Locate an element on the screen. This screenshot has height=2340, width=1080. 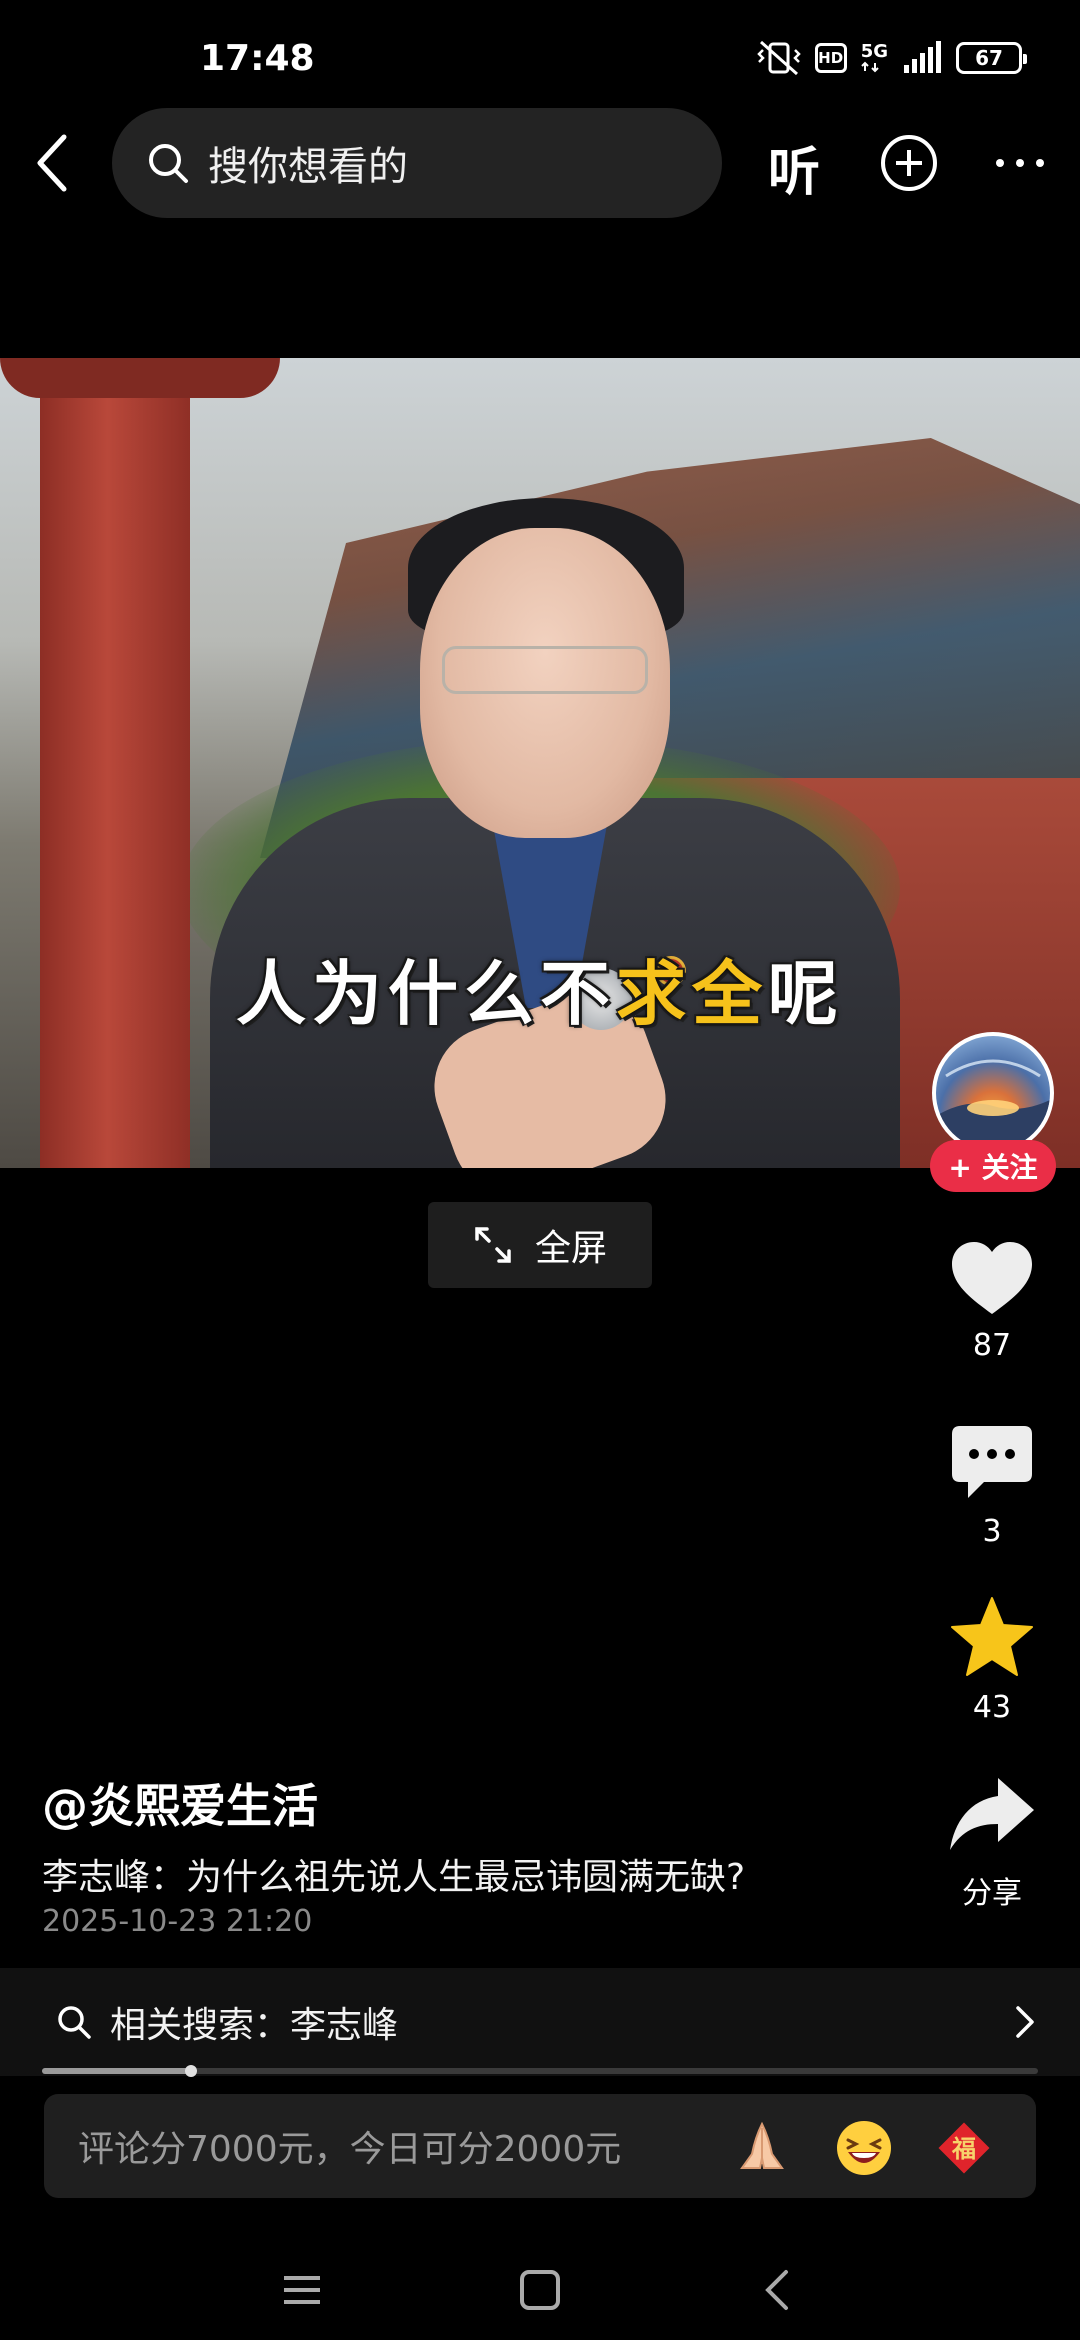
home-icon is located at coordinates (540, 2290).